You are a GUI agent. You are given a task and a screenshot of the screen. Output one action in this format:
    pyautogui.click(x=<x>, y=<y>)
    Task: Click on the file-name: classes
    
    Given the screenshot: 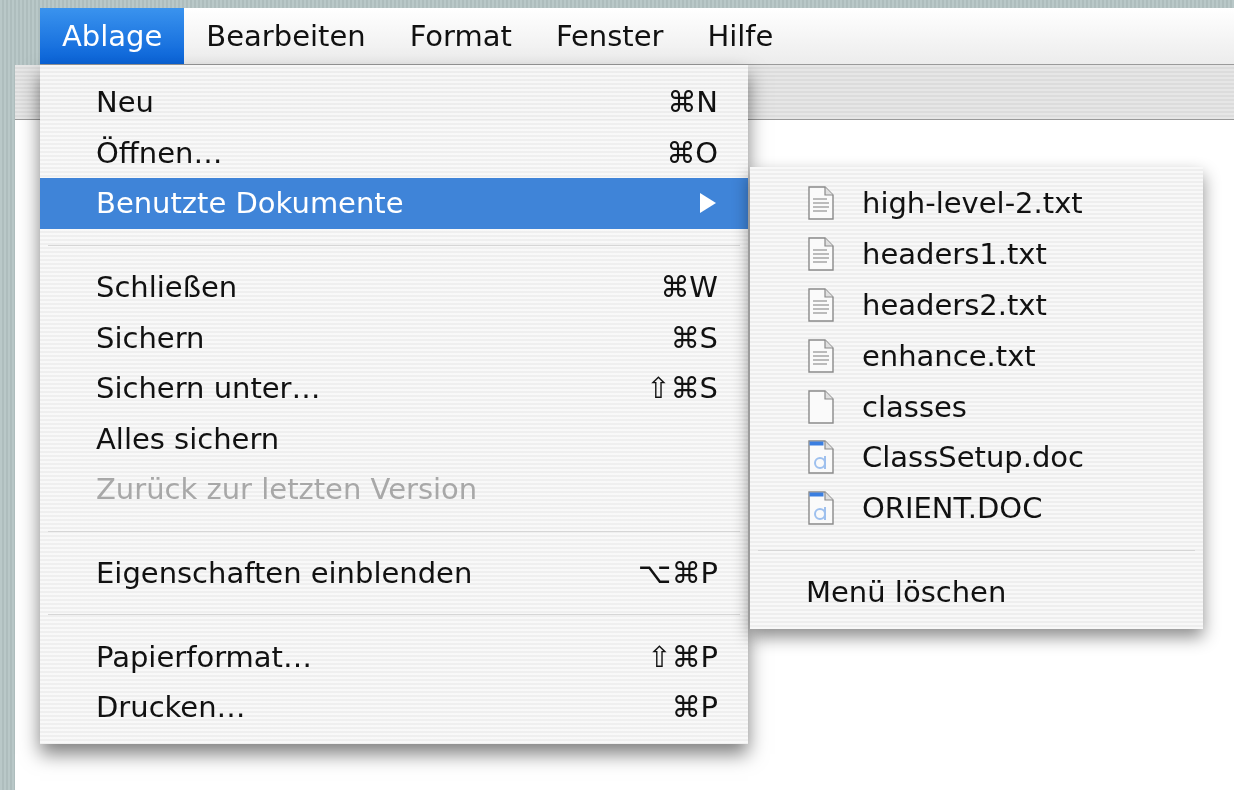 What is the action you would take?
    pyautogui.click(x=914, y=406)
    